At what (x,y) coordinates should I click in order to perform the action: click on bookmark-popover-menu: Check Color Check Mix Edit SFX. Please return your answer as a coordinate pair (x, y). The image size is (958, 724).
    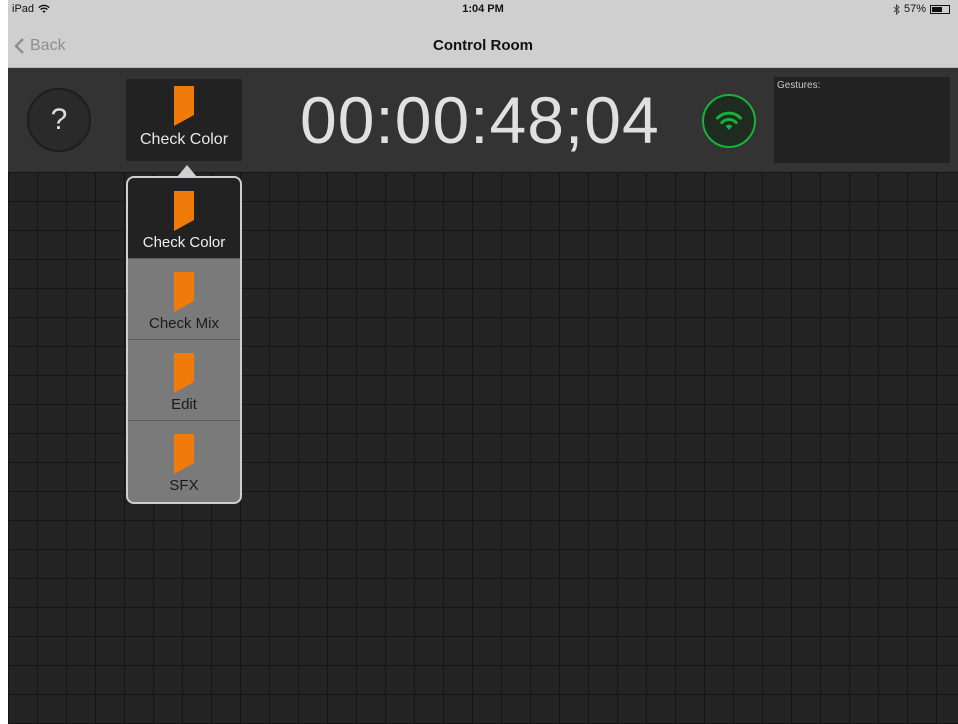
    Looking at the image, I should click on (184, 340).